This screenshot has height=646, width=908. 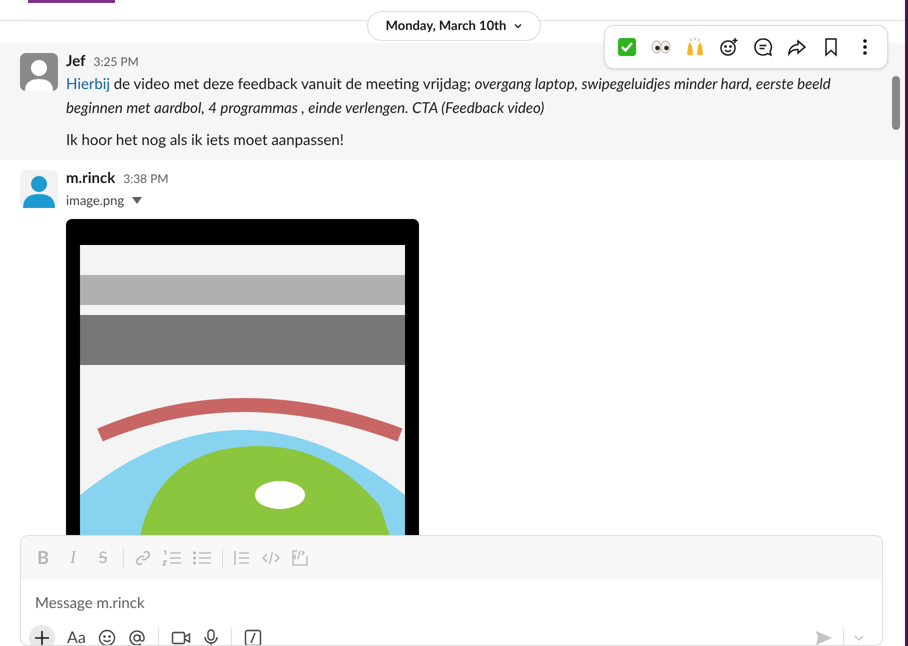 What do you see at coordinates (763, 47) in the screenshot?
I see `speech-bubble-icon` at bounding box center [763, 47].